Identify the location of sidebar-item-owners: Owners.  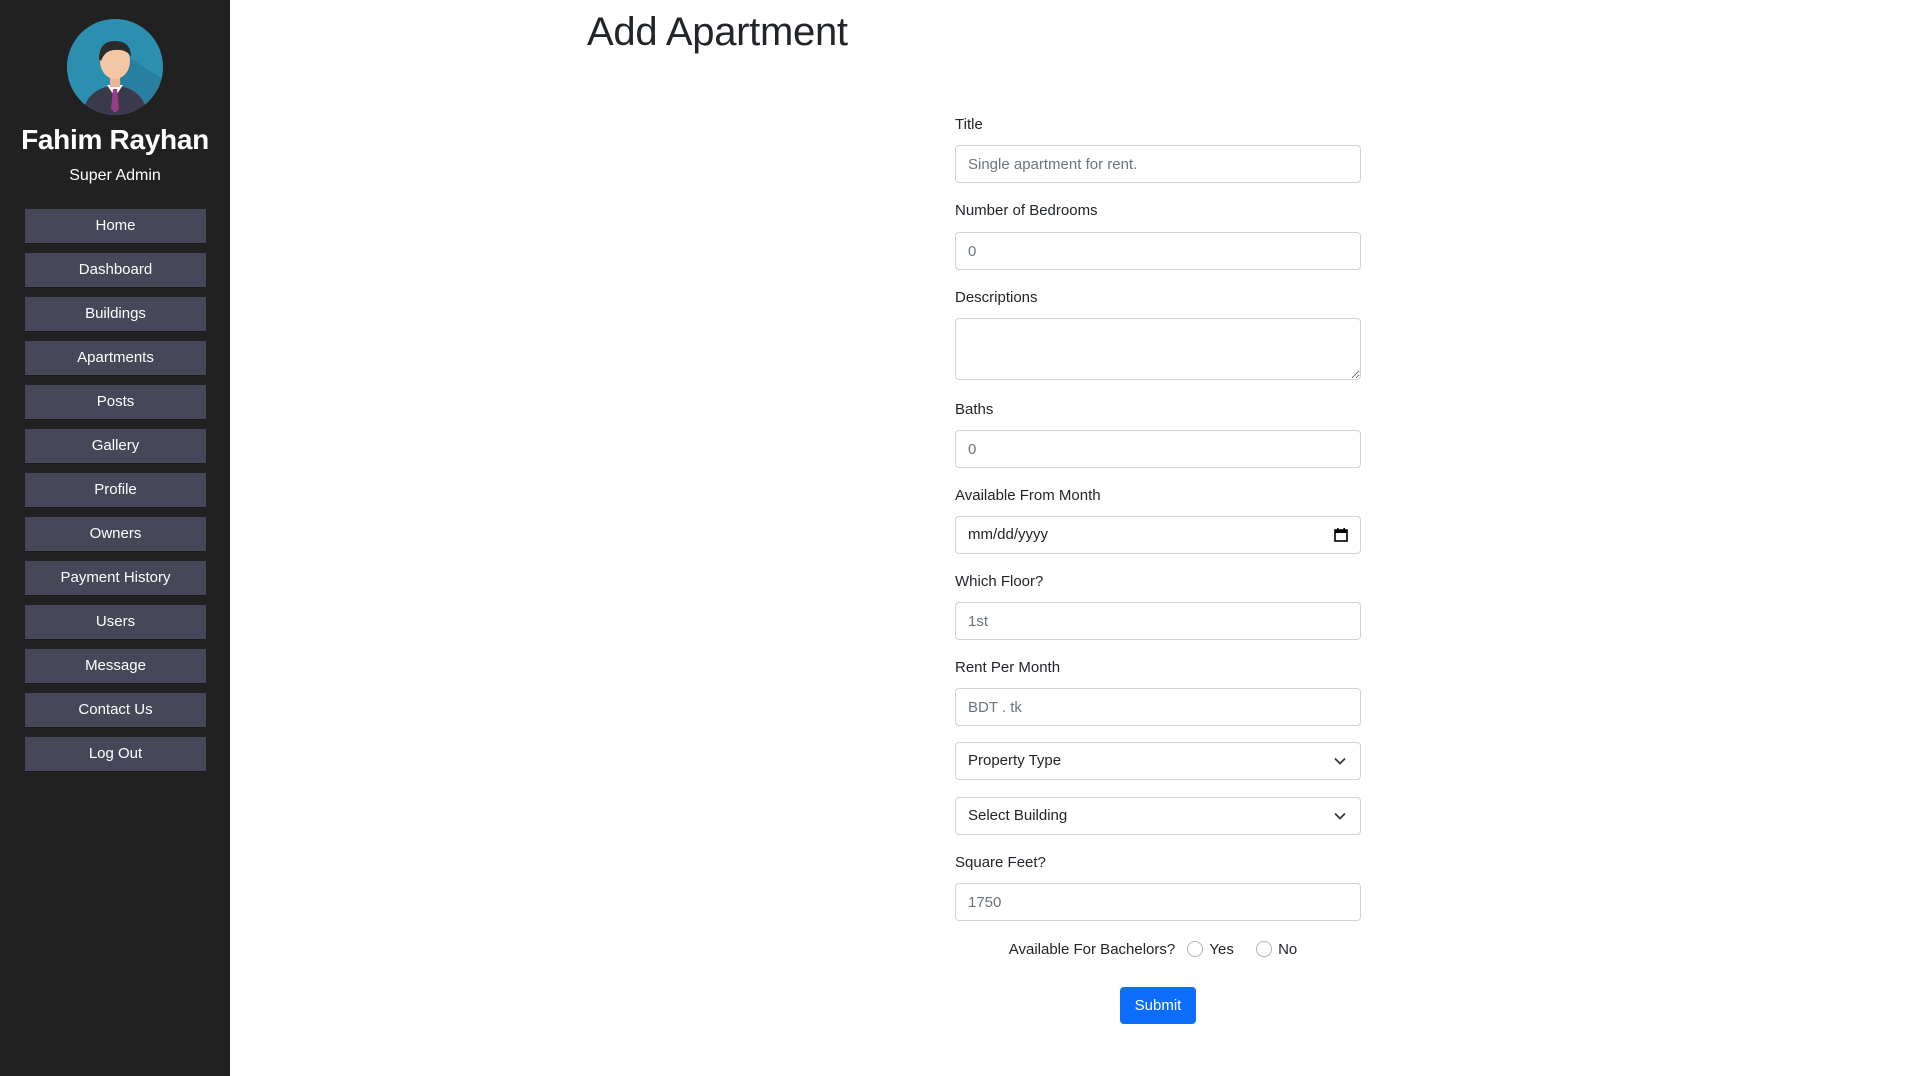
(115, 534).